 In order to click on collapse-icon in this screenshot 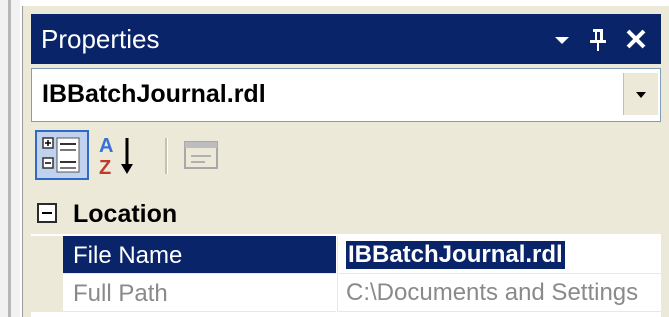, I will do `click(47, 213)`.